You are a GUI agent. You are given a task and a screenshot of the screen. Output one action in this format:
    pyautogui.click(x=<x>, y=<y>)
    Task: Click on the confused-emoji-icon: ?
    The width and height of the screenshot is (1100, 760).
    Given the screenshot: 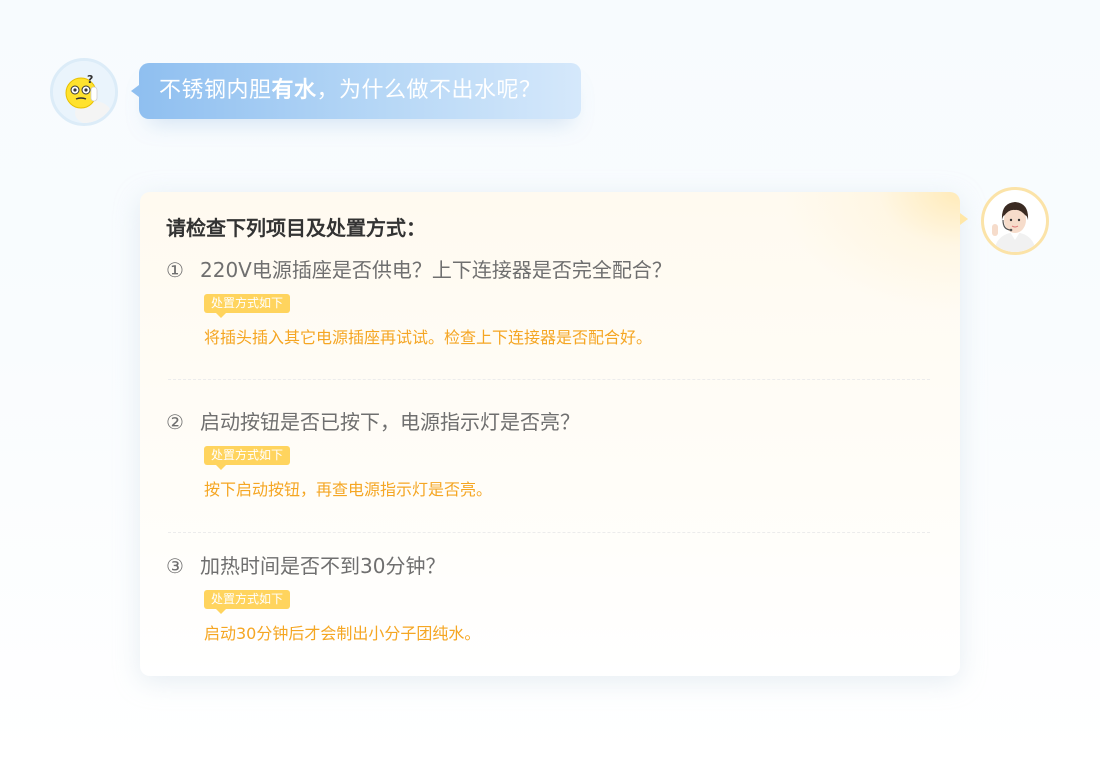 What is the action you would take?
    pyautogui.click(x=84, y=92)
    